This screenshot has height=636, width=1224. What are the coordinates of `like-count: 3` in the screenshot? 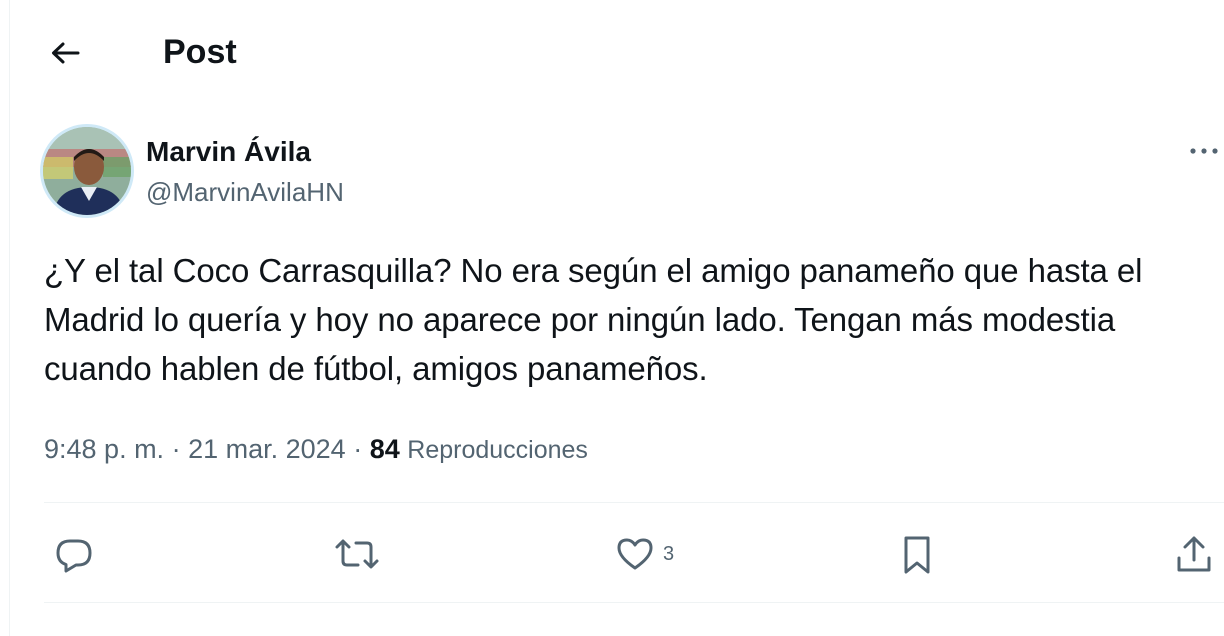 It's located at (669, 553).